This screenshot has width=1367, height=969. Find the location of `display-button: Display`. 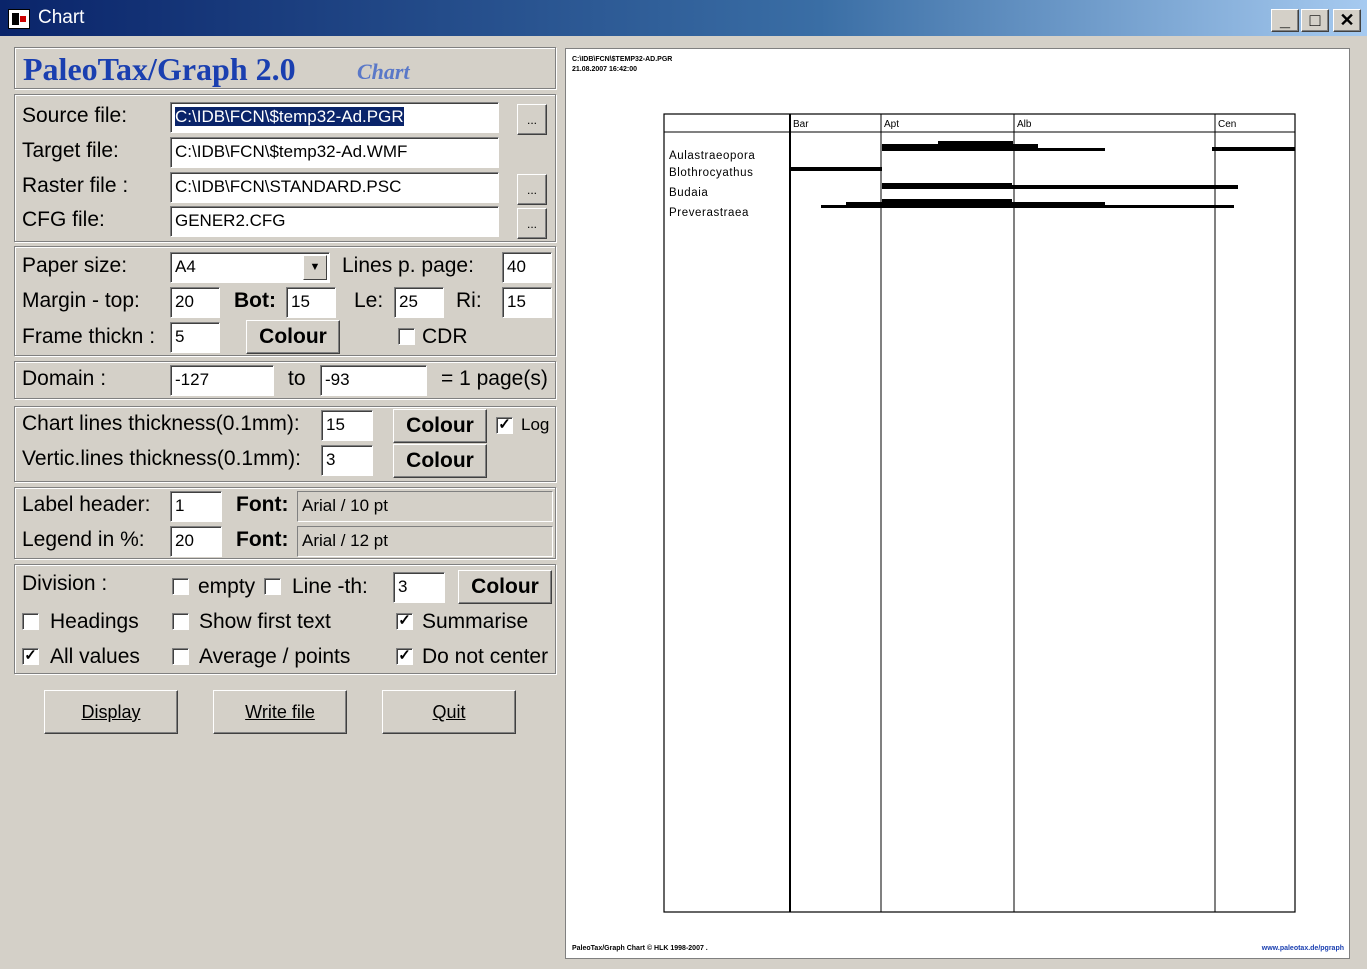

display-button: Display is located at coordinates (111, 712).